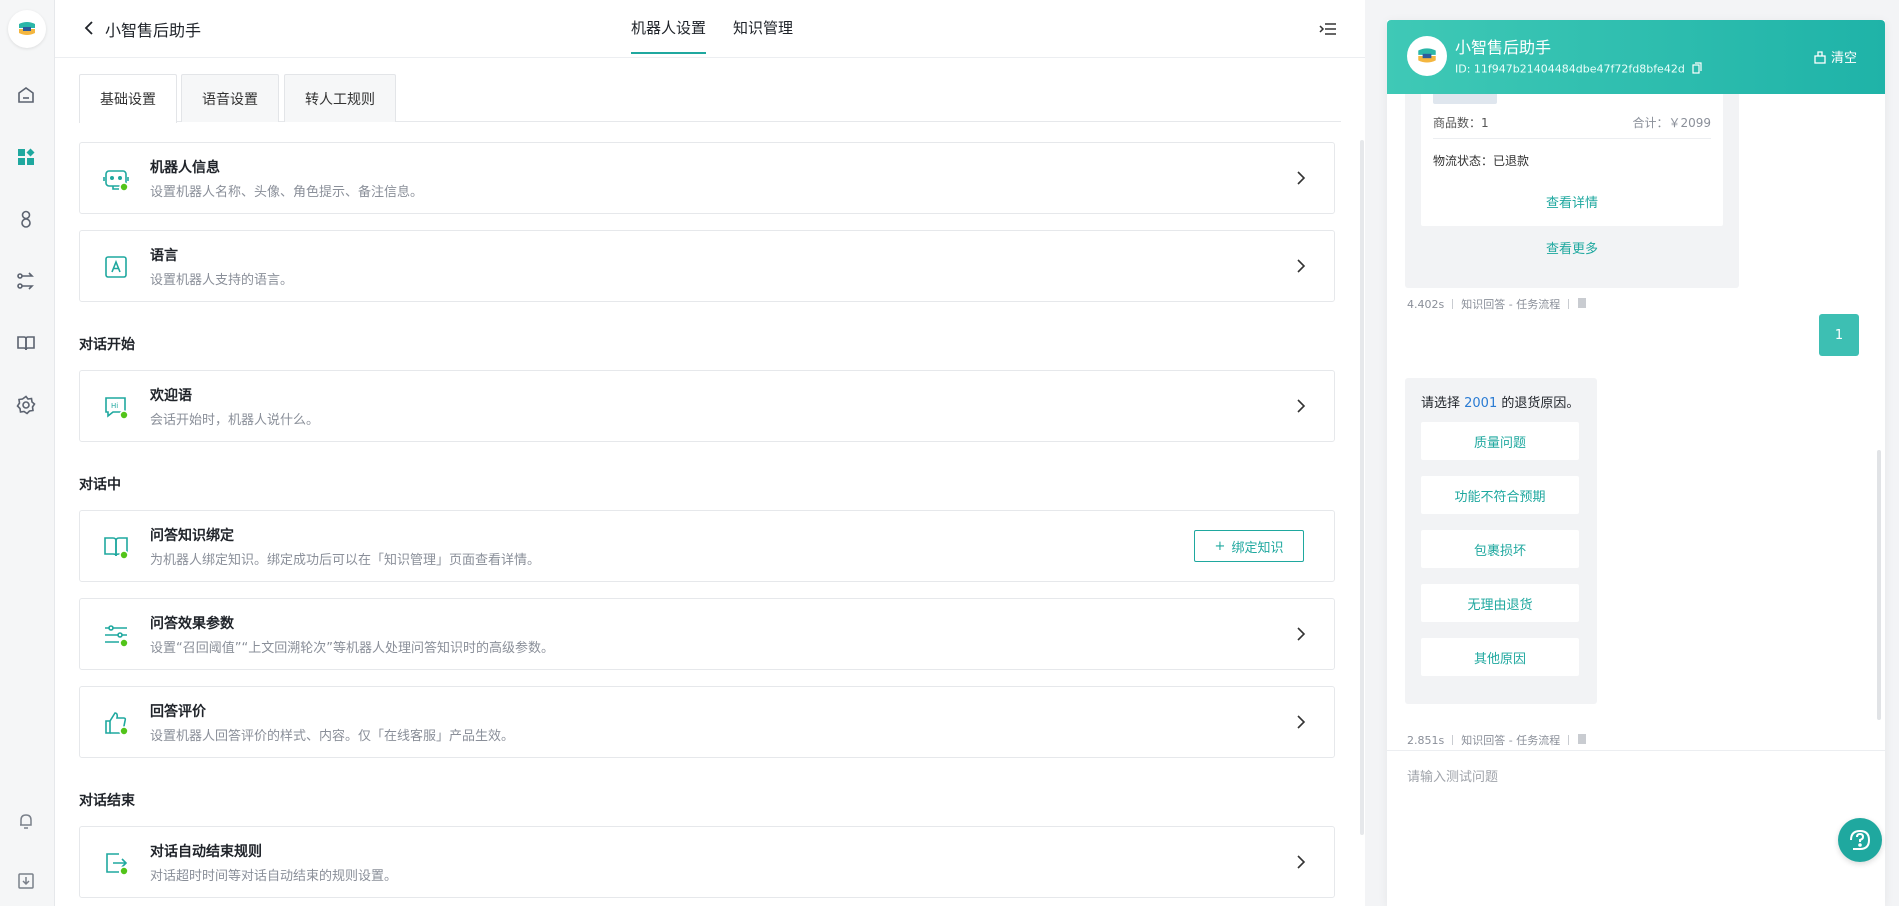 The width and height of the screenshot is (1899, 906). Describe the element at coordinates (26, 343) in the screenshot. I see `book-icon` at that location.